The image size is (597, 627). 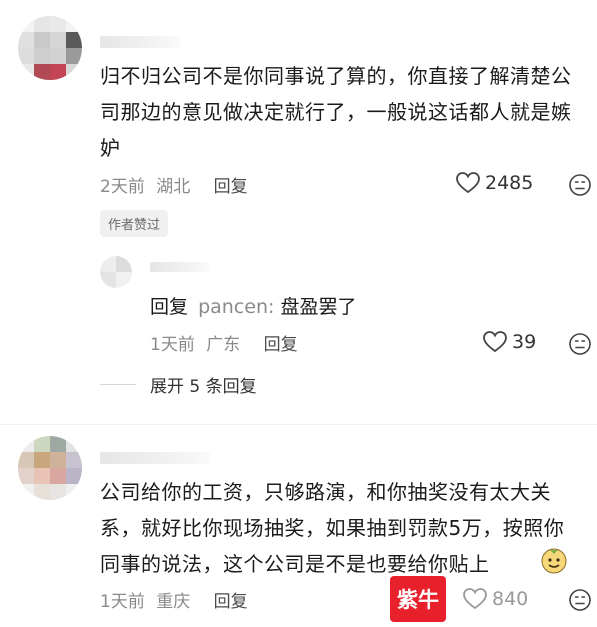 I want to click on sub-reply-location: 广东, so click(x=223, y=345).